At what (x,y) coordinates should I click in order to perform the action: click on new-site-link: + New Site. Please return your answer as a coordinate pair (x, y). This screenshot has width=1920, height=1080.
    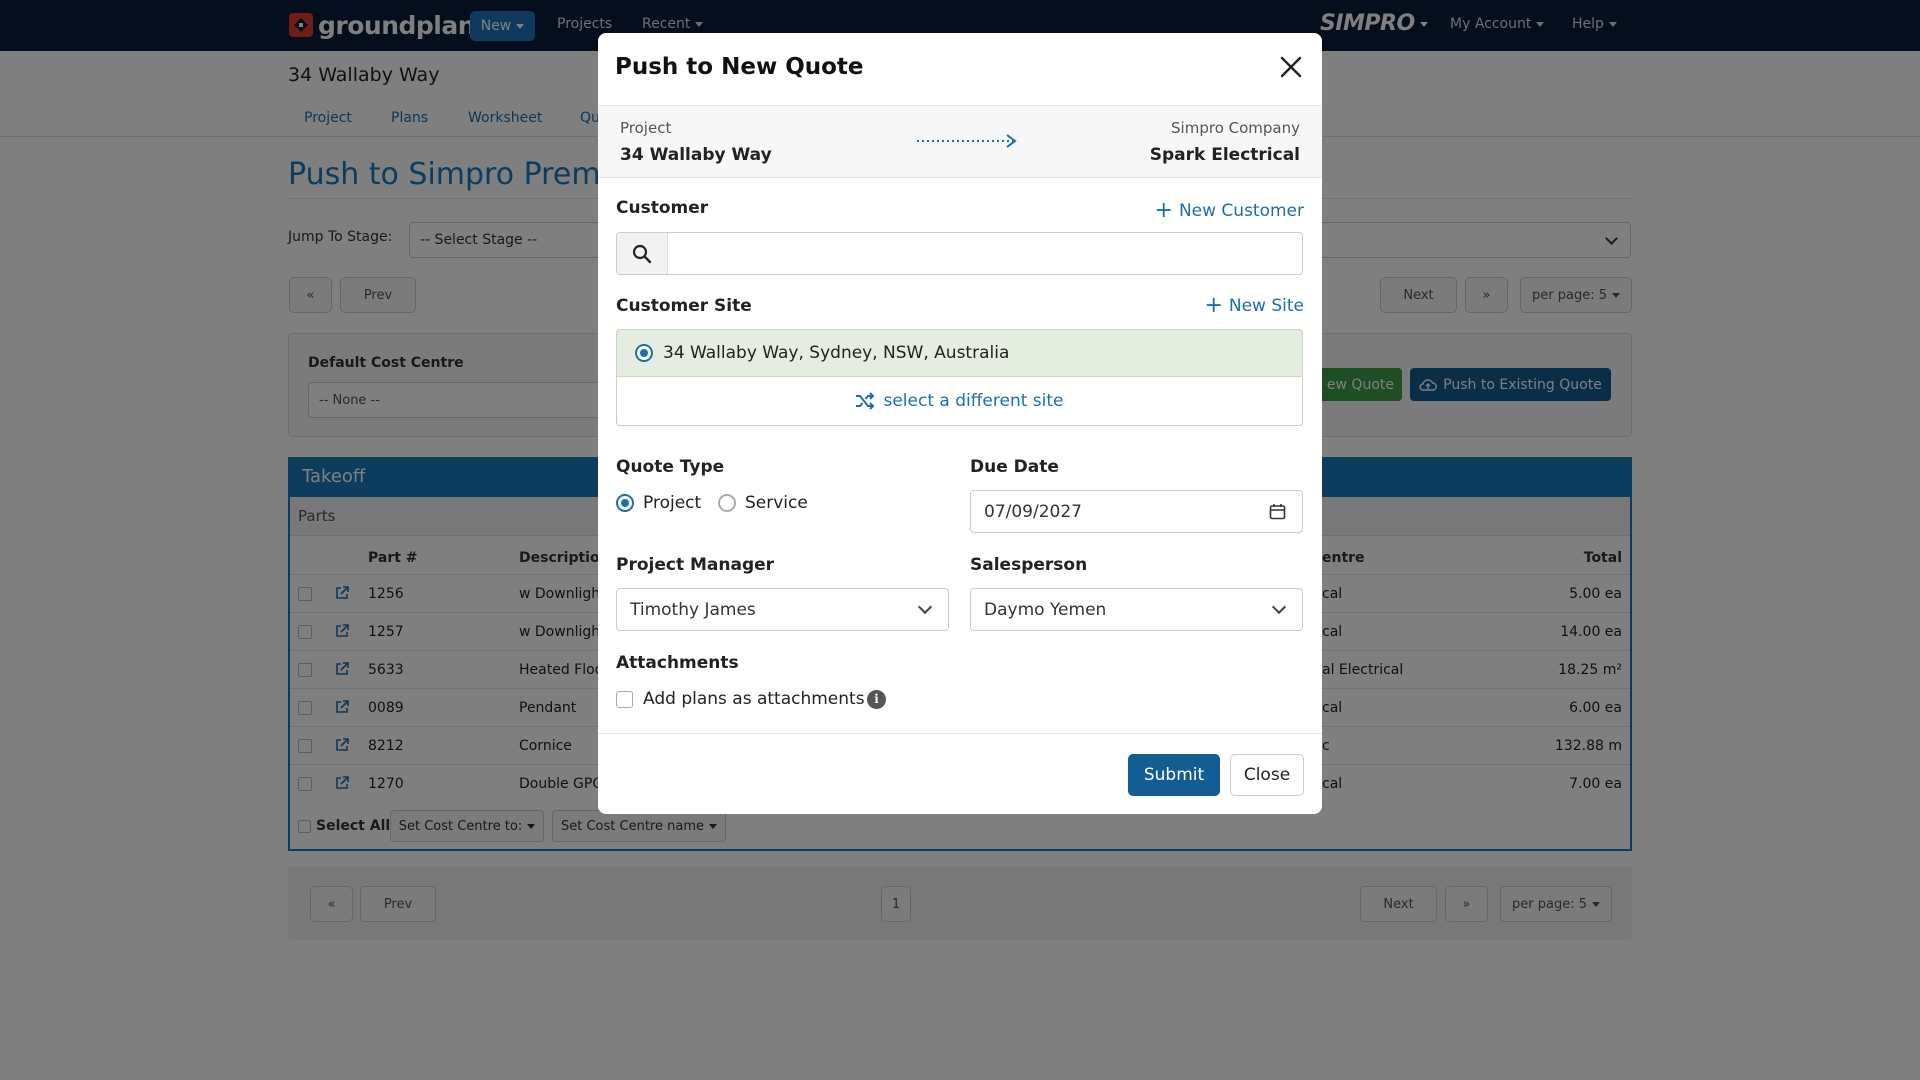
    Looking at the image, I should click on (1254, 305).